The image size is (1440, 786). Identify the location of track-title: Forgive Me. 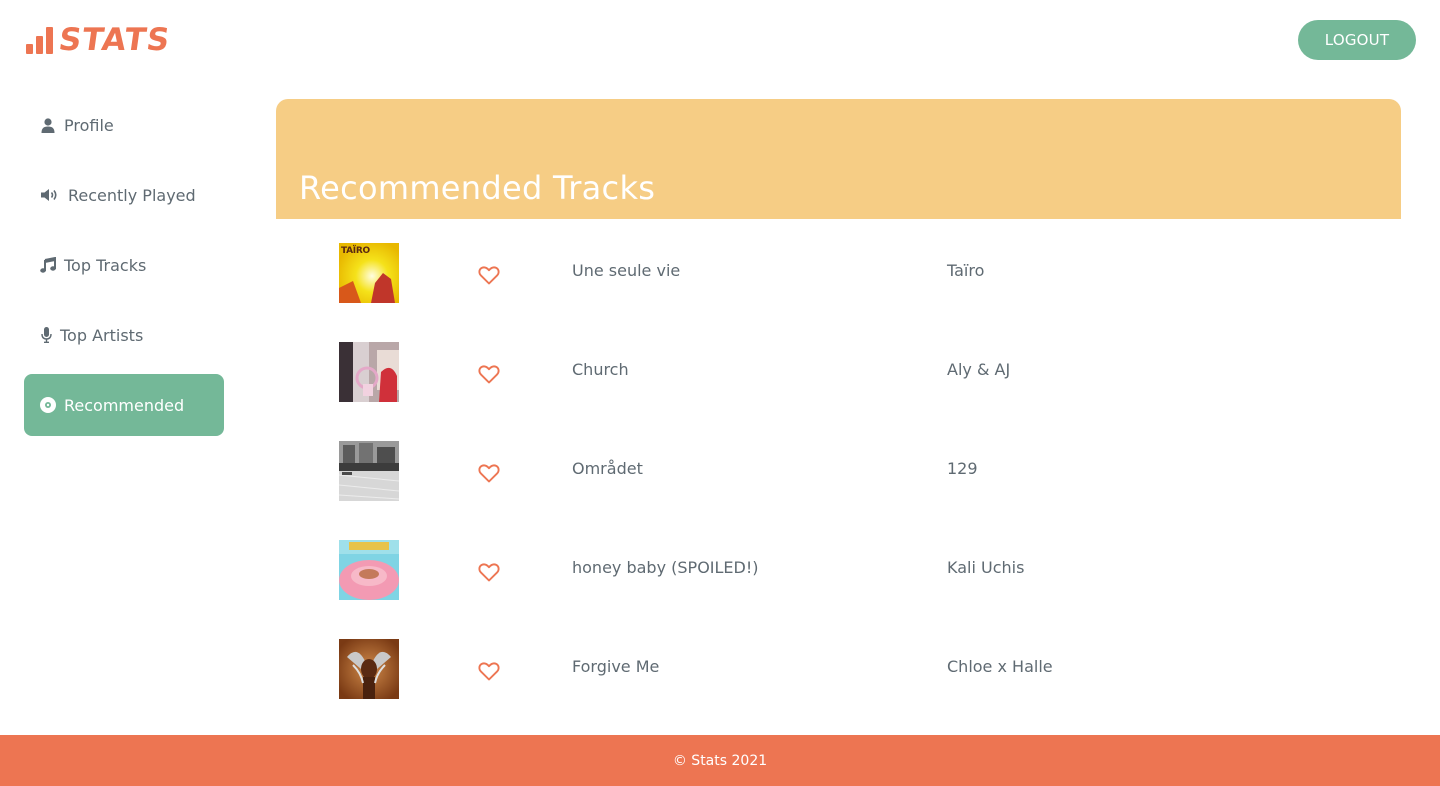
(615, 666).